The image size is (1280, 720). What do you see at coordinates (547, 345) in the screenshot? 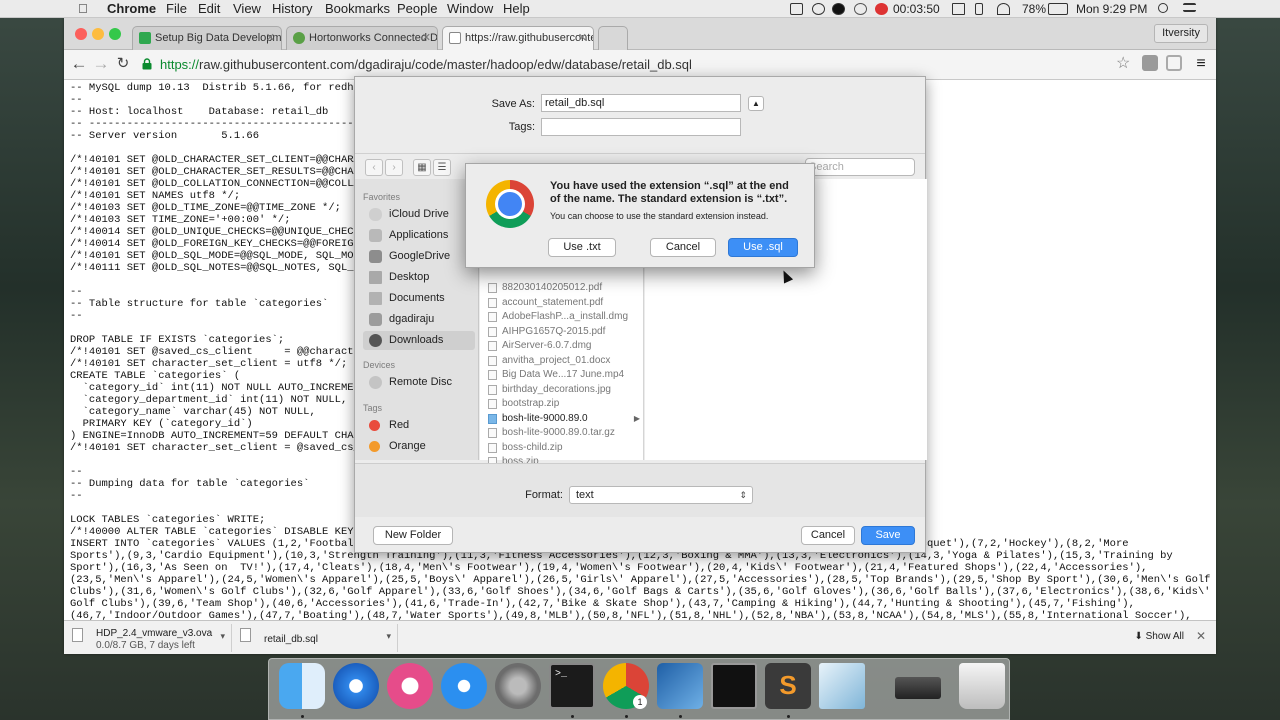
I see `file-name: AirServer-6.0.7.dmg` at bounding box center [547, 345].